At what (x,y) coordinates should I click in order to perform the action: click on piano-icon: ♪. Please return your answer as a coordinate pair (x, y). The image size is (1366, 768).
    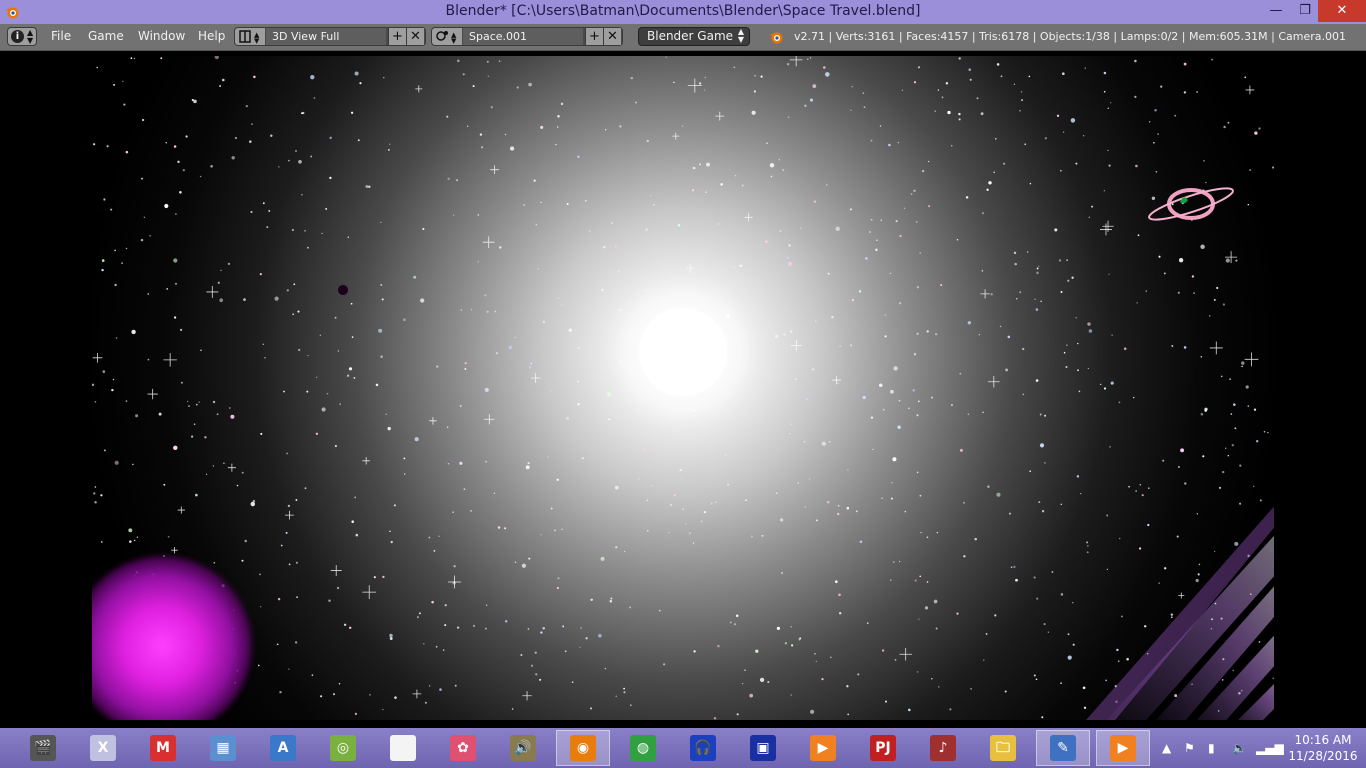
    Looking at the image, I should click on (943, 748).